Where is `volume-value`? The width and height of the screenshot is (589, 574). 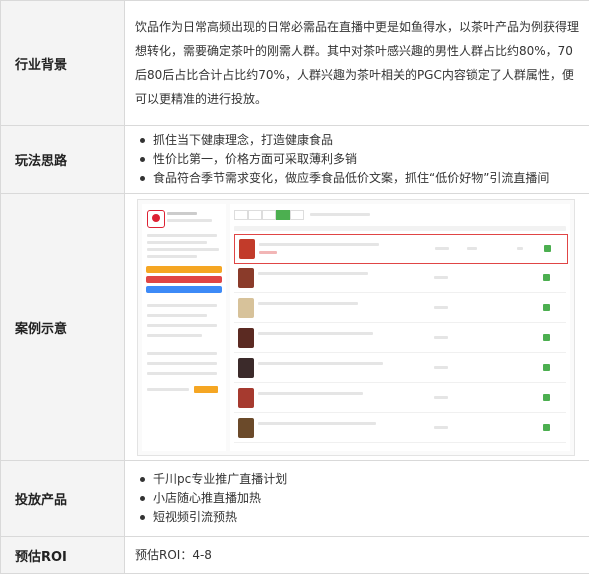 volume-value is located at coordinates (472, 248).